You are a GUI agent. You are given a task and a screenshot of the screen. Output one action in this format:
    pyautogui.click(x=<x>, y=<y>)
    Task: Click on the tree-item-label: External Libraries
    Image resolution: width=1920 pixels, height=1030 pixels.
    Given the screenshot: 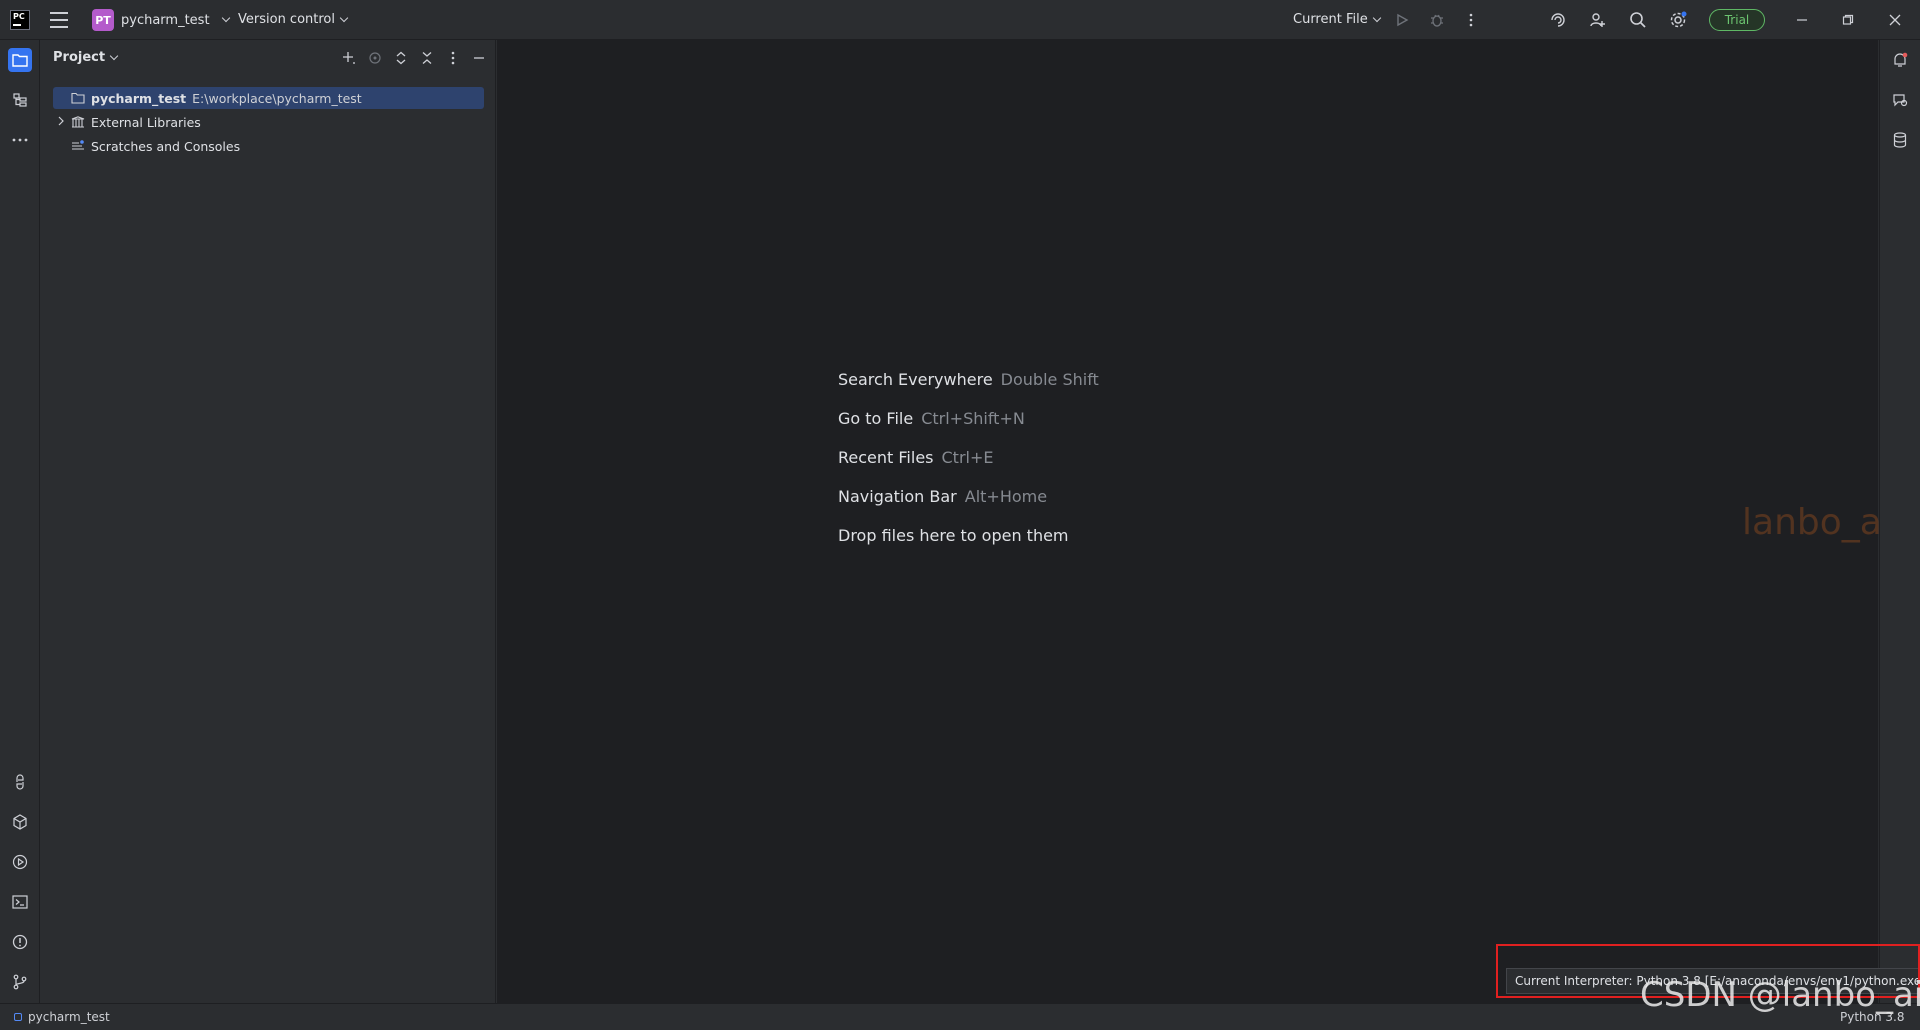 What is the action you would take?
    pyautogui.click(x=146, y=122)
    